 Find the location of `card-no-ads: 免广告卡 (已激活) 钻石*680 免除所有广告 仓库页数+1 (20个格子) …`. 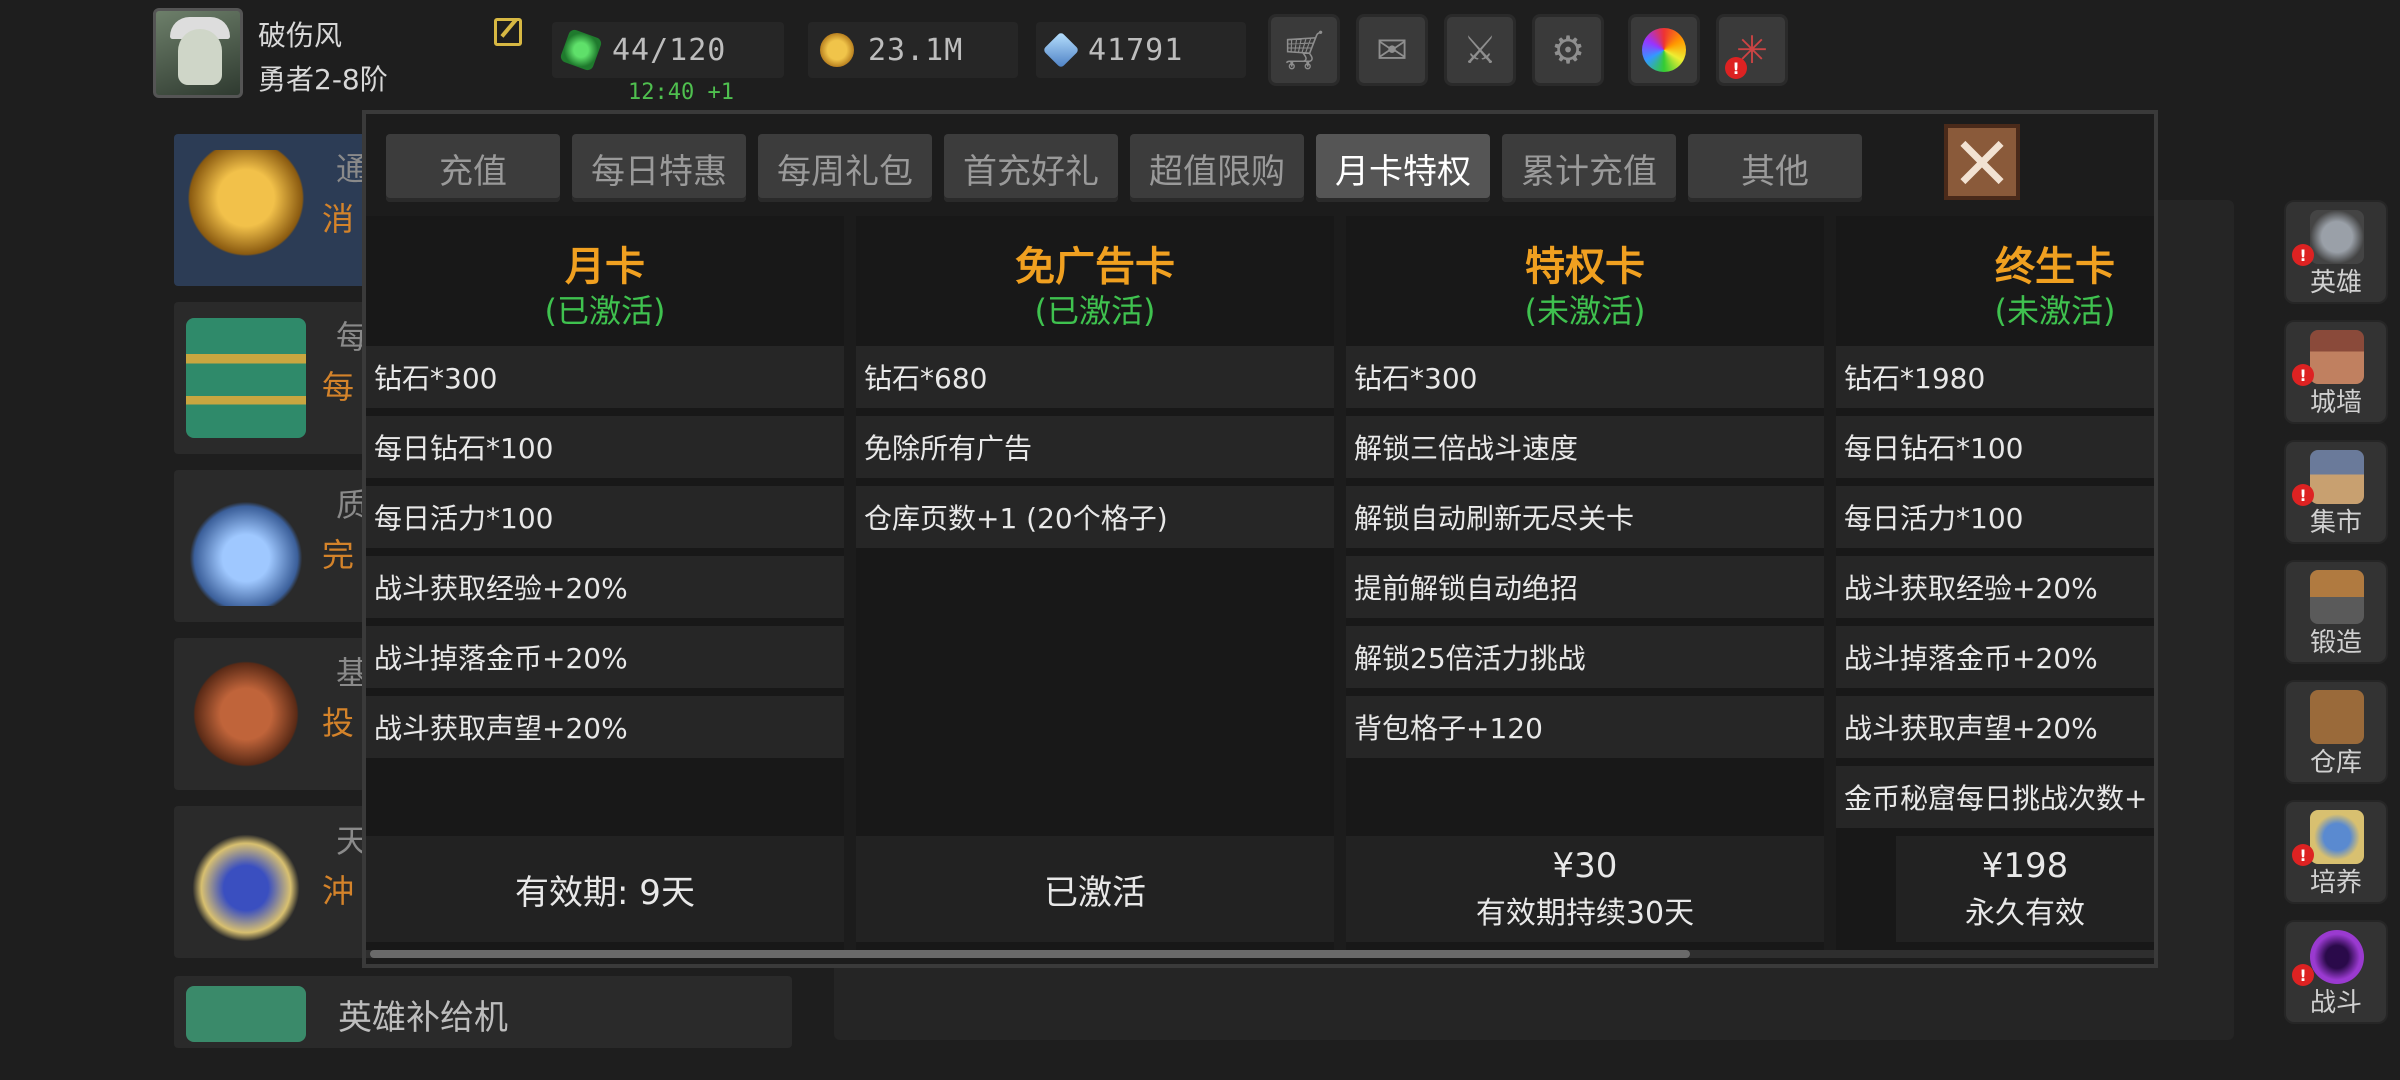

card-no-ads: 免广告卡 (已激活) 钻石*680 免除所有广告 仓库页数+1 (20个格子) … is located at coordinates (1095, 584).